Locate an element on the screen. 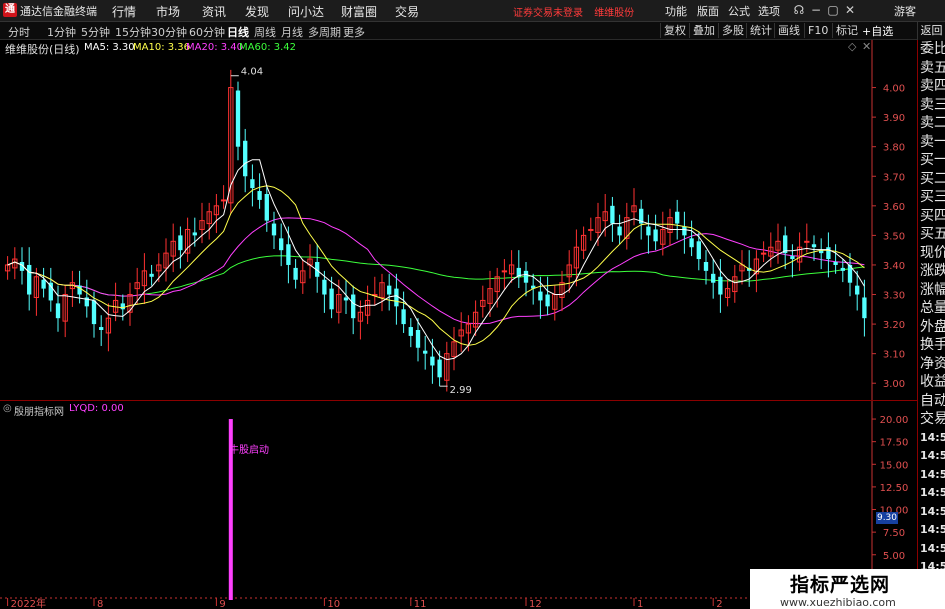  ma60-line is located at coordinates (436, 276).